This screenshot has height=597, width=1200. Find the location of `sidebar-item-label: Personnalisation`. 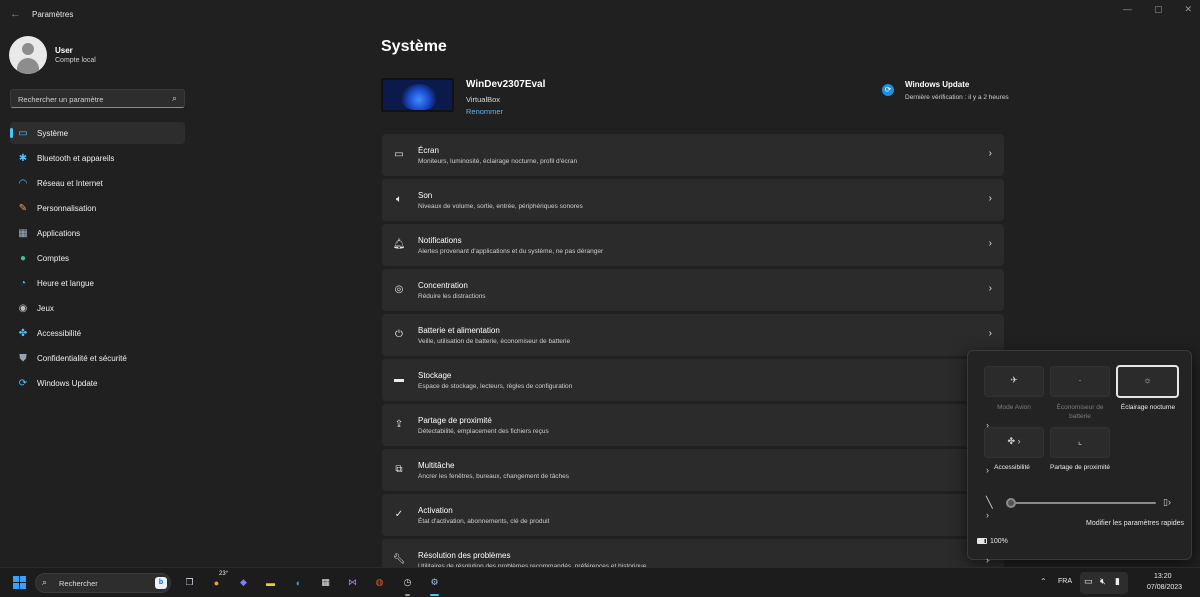

sidebar-item-label: Personnalisation is located at coordinates (67, 208).